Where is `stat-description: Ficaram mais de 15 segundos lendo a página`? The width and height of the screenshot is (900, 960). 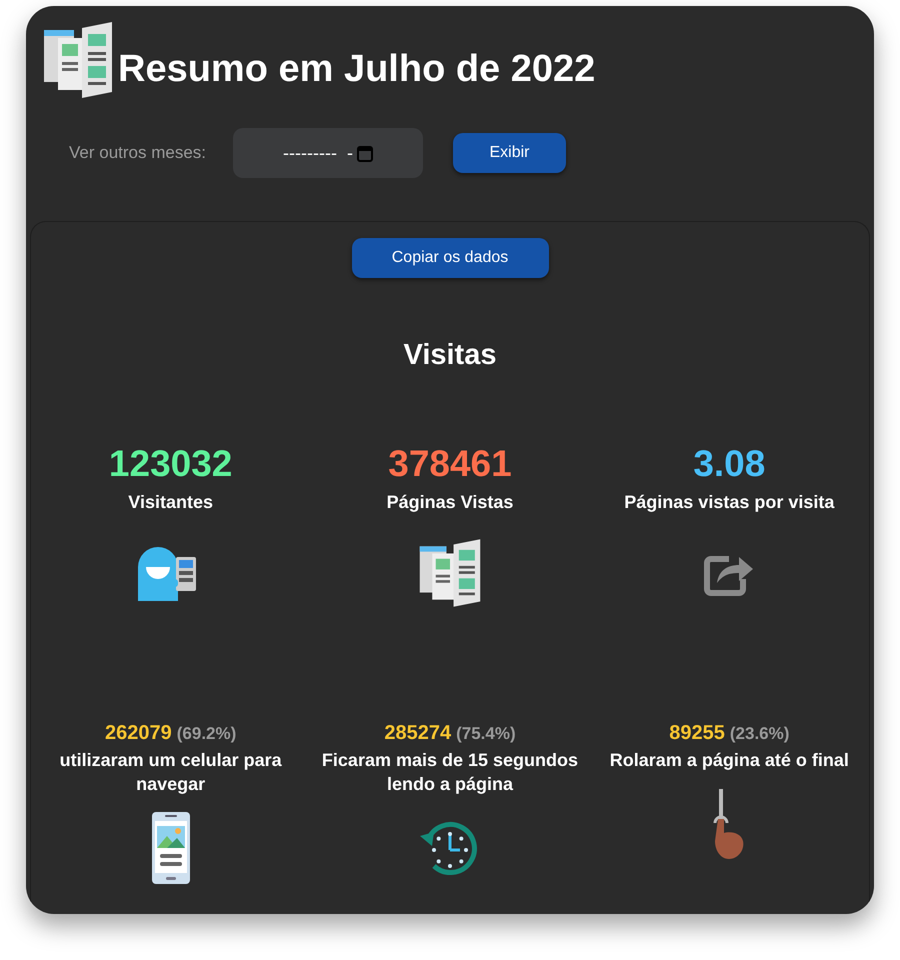
stat-description: Ficaram mais de 15 segundos lendo a página is located at coordinates (450, 772).